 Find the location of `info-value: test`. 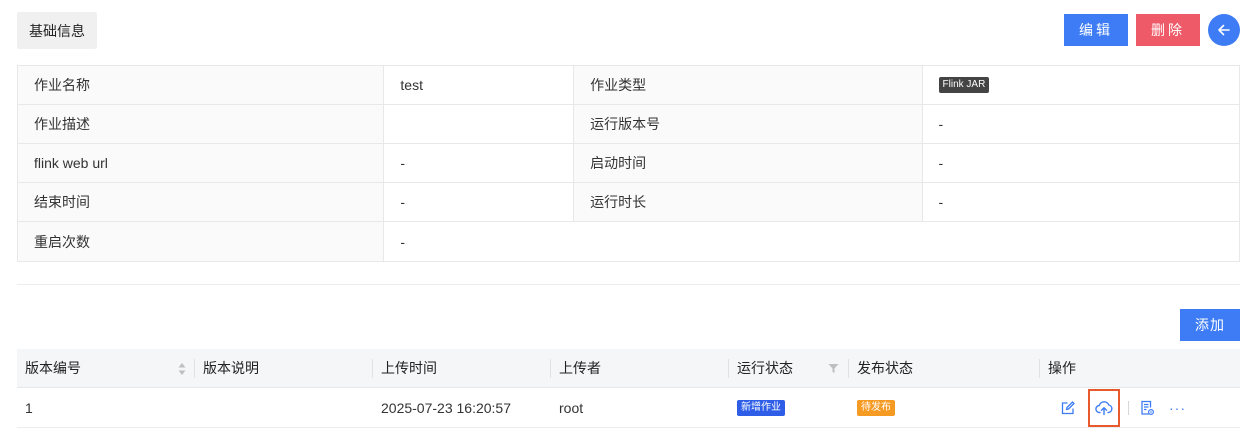

info-value: test is located at coordinates (479, 85).